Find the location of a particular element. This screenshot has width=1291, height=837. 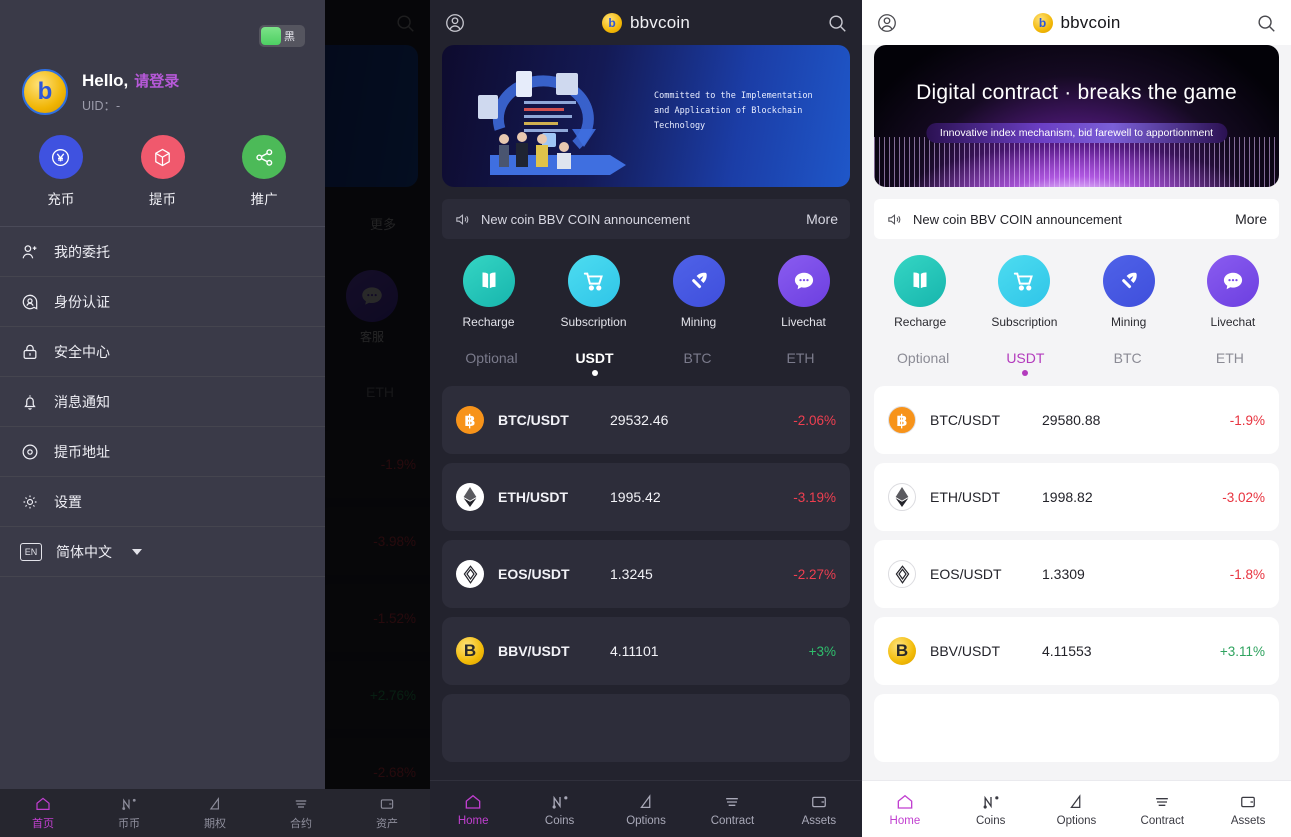

quick-action-withdraw: 提币 is located at coordinates (163, 171).